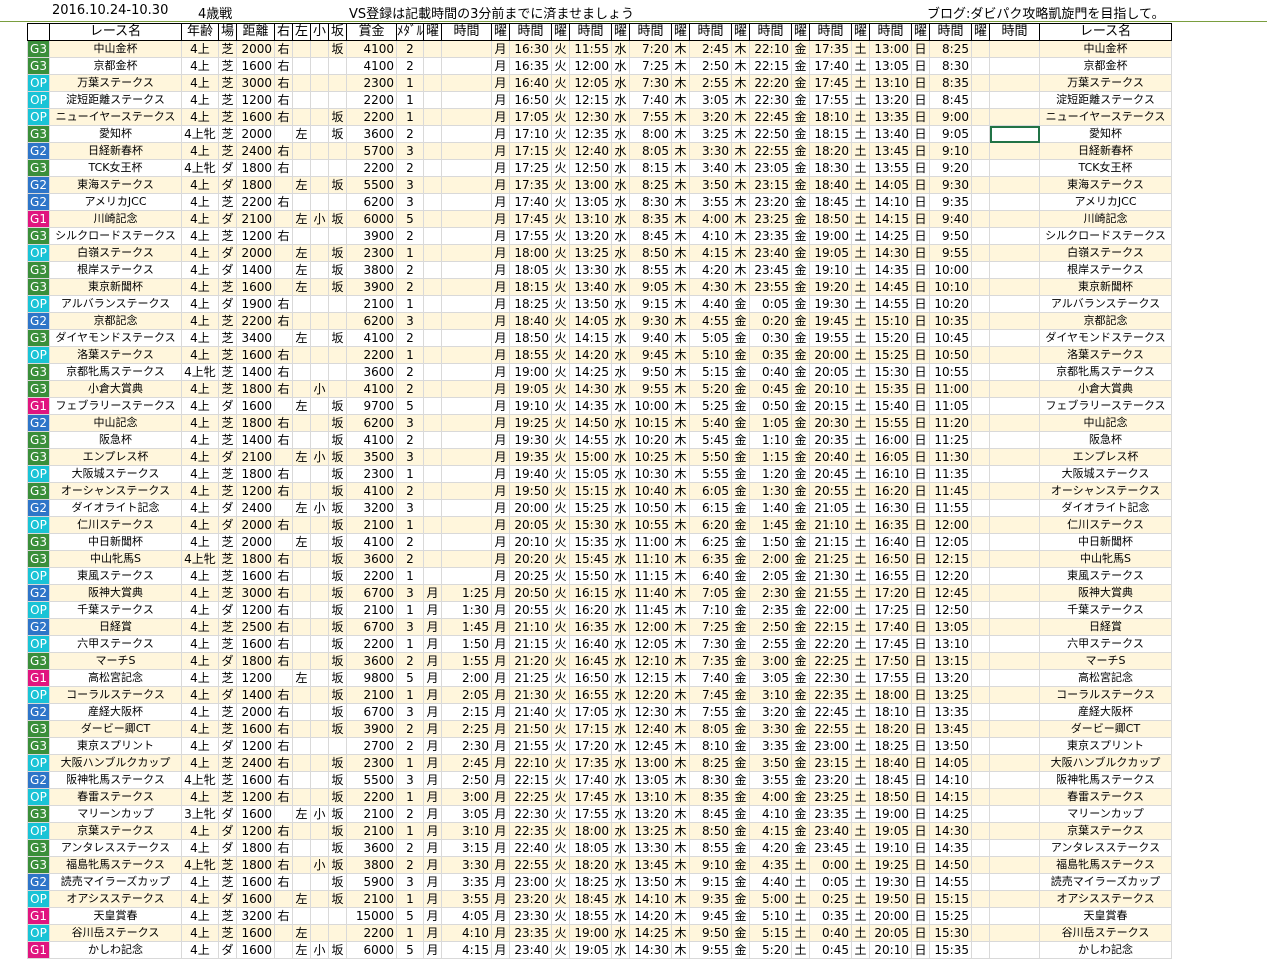 The width and height of the screenshot is (1267, 961). What do you see at coordinates (38, 423) in the screenshot?
I see `cell-grade: G2` at bounding box center [38, 423].